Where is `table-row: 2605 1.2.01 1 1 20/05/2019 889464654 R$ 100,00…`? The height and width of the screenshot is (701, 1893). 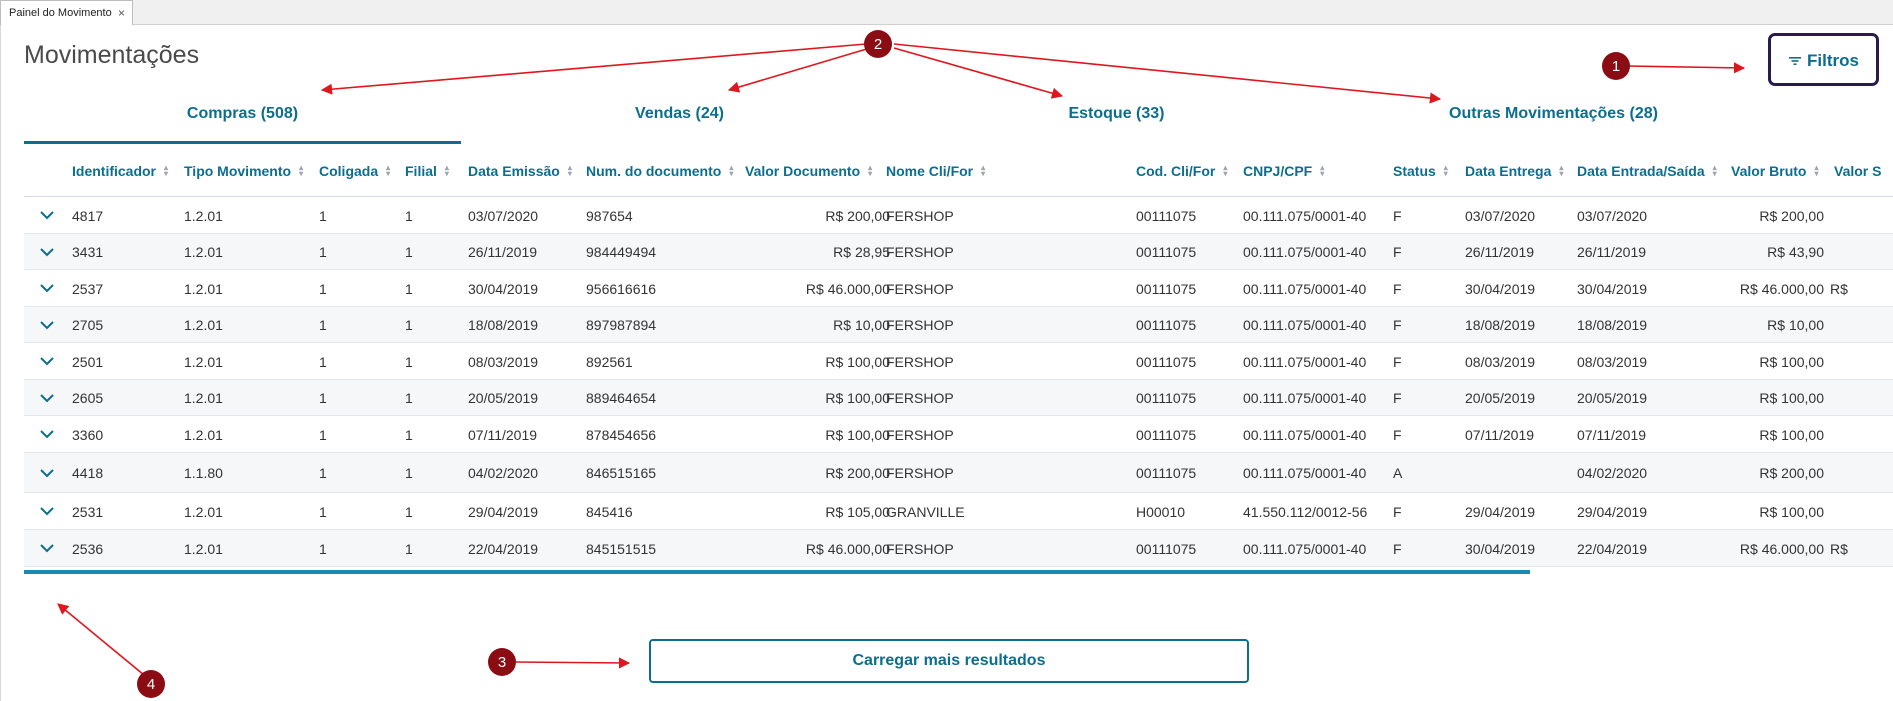 table-row: 2605 1.2.01 1 1 20/05/2019 889464654 R$ 100,00… is located at coordinates (958, 398).